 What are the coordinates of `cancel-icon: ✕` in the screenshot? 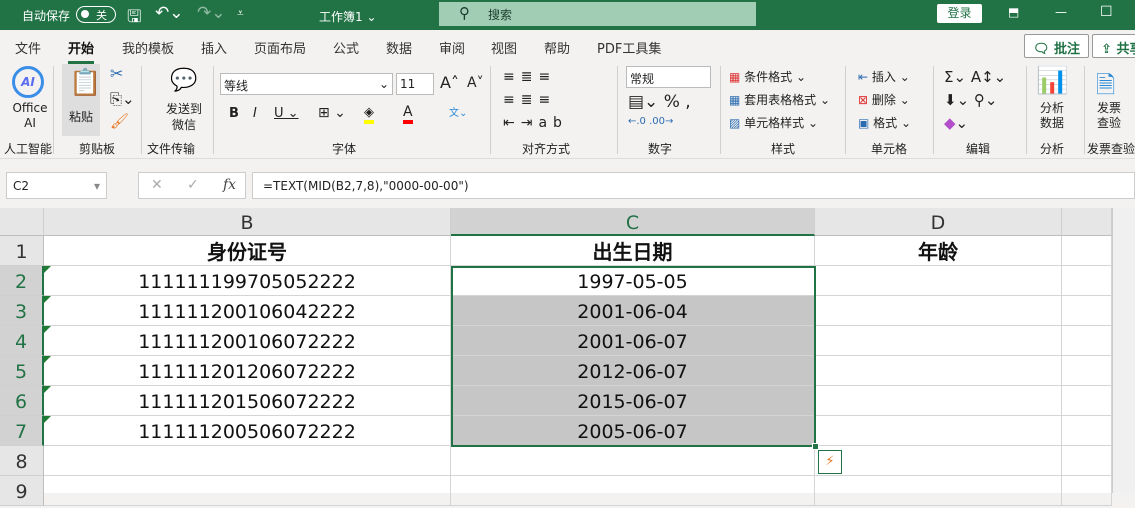 It's located at (157, 185).